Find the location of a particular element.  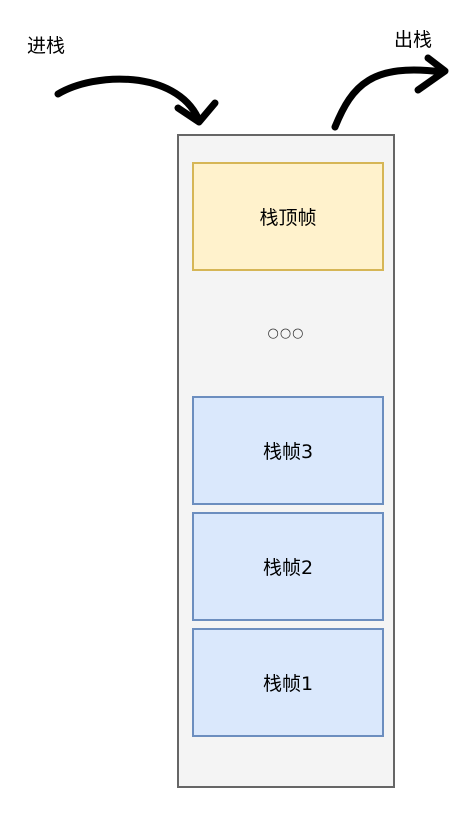

stack-frame-2-label: 栈帧2 is located at coordinates (288, 568).